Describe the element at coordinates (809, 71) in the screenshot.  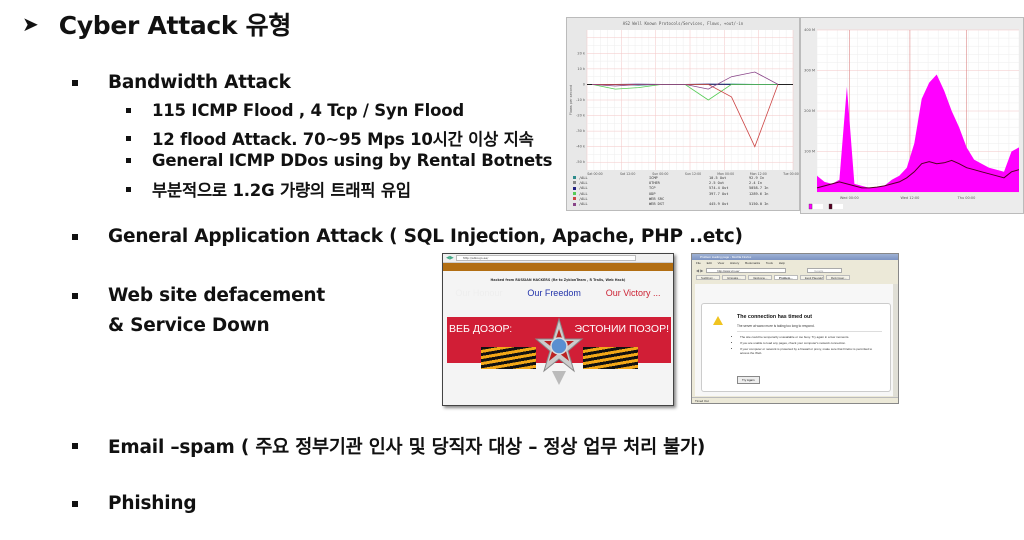
I see `y-tick-label: 300 M` at that location.